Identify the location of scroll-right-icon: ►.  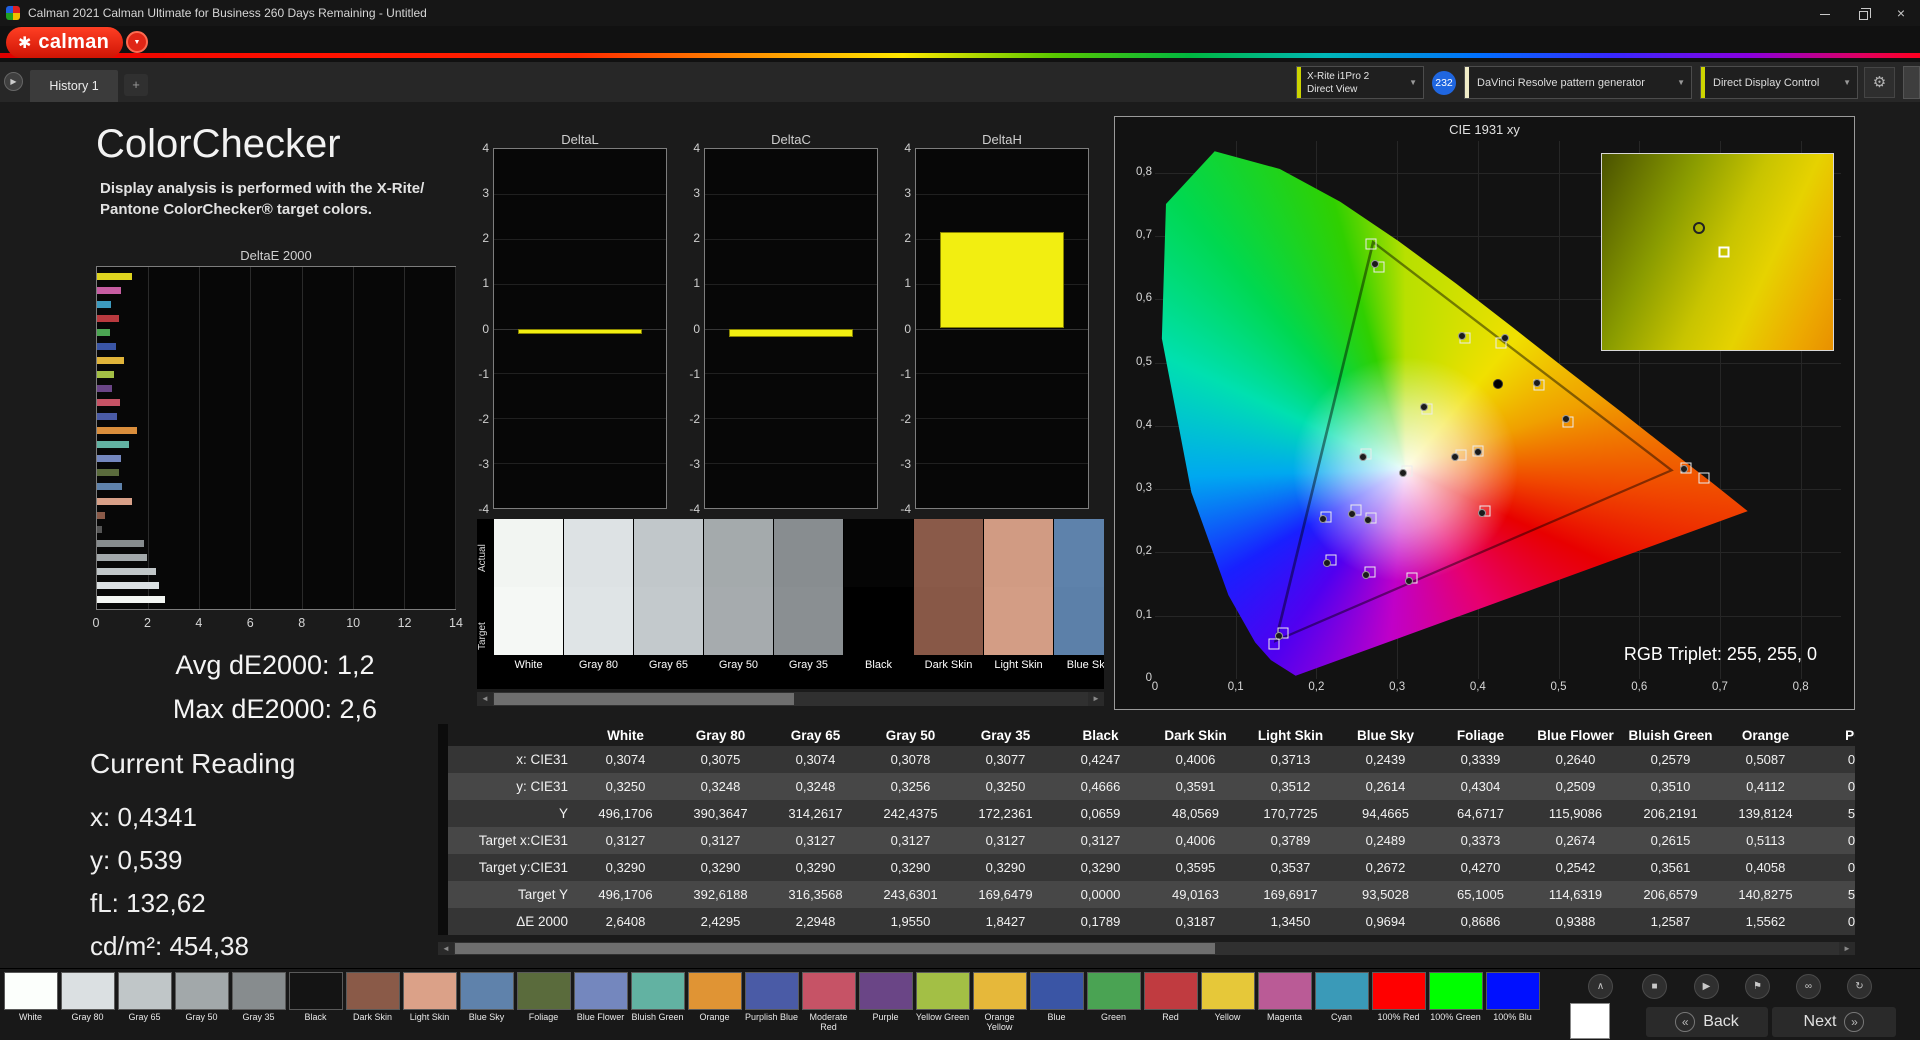
(1847, 948).